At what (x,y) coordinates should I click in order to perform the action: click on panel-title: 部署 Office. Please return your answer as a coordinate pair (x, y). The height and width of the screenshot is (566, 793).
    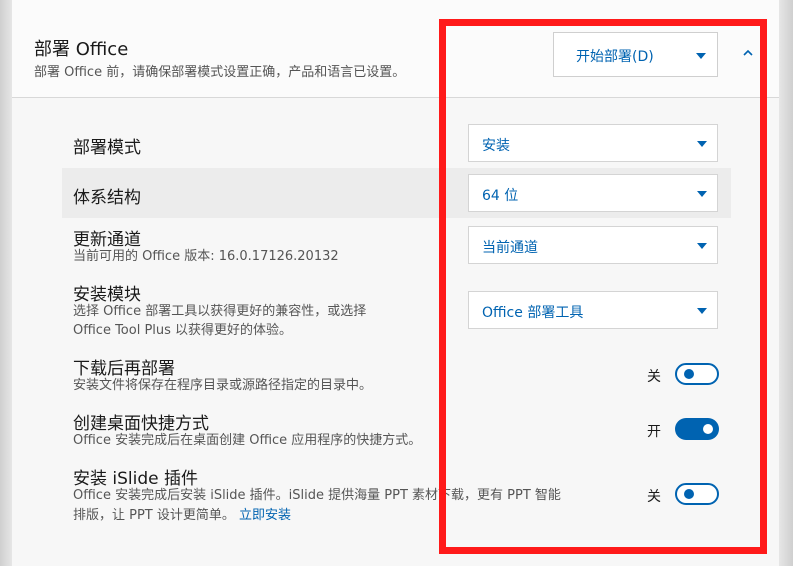
    Looking at the image, I should click on (81, 49).